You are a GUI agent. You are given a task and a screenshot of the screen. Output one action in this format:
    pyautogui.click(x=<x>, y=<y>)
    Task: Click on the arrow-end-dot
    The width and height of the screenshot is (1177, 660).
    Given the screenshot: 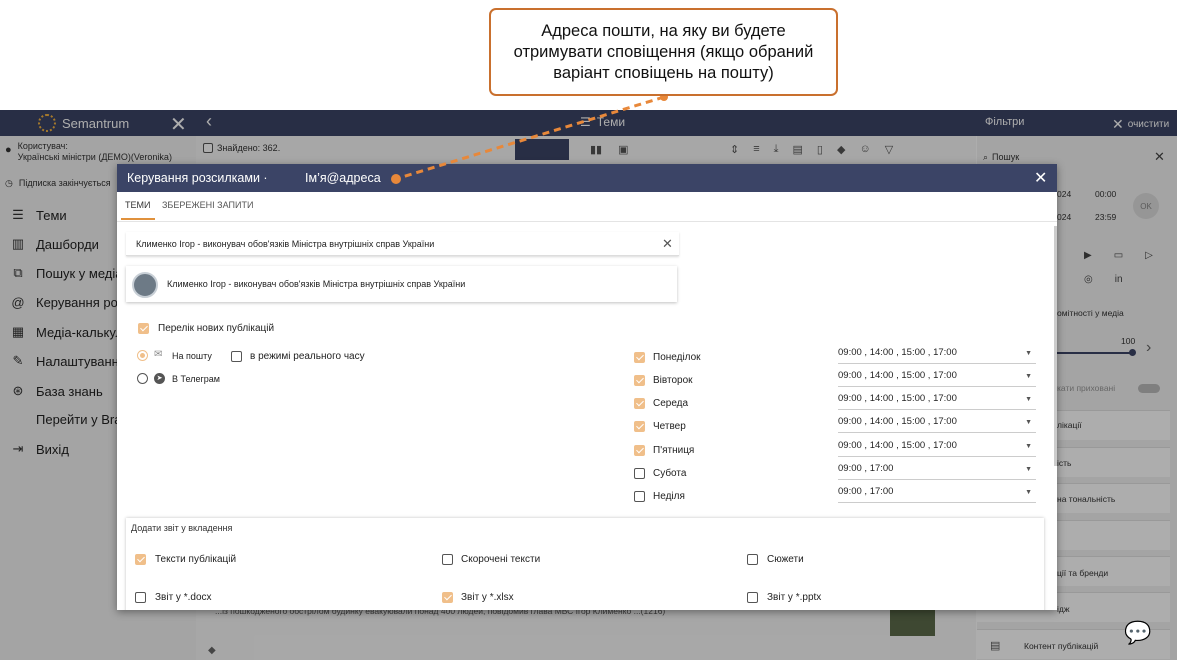 What is the action you would take?
    pyautogui.click(x=396, y=179)
    